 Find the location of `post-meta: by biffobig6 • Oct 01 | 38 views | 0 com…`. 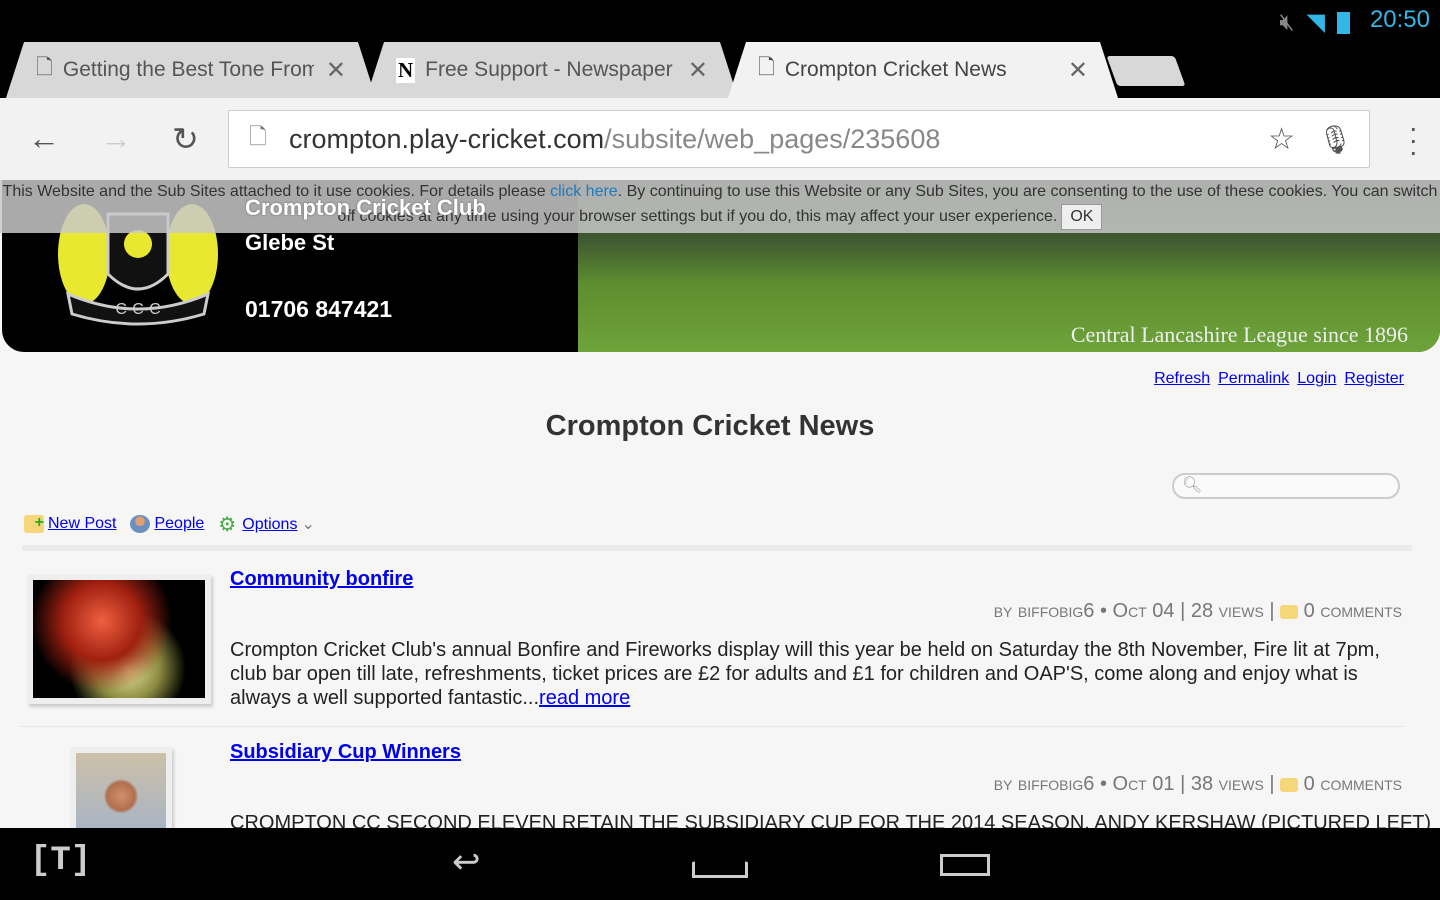

post-meta: by biffobig6 • Oct 01 | 38 views | 0 com… is located at coordinates (1197, 784).